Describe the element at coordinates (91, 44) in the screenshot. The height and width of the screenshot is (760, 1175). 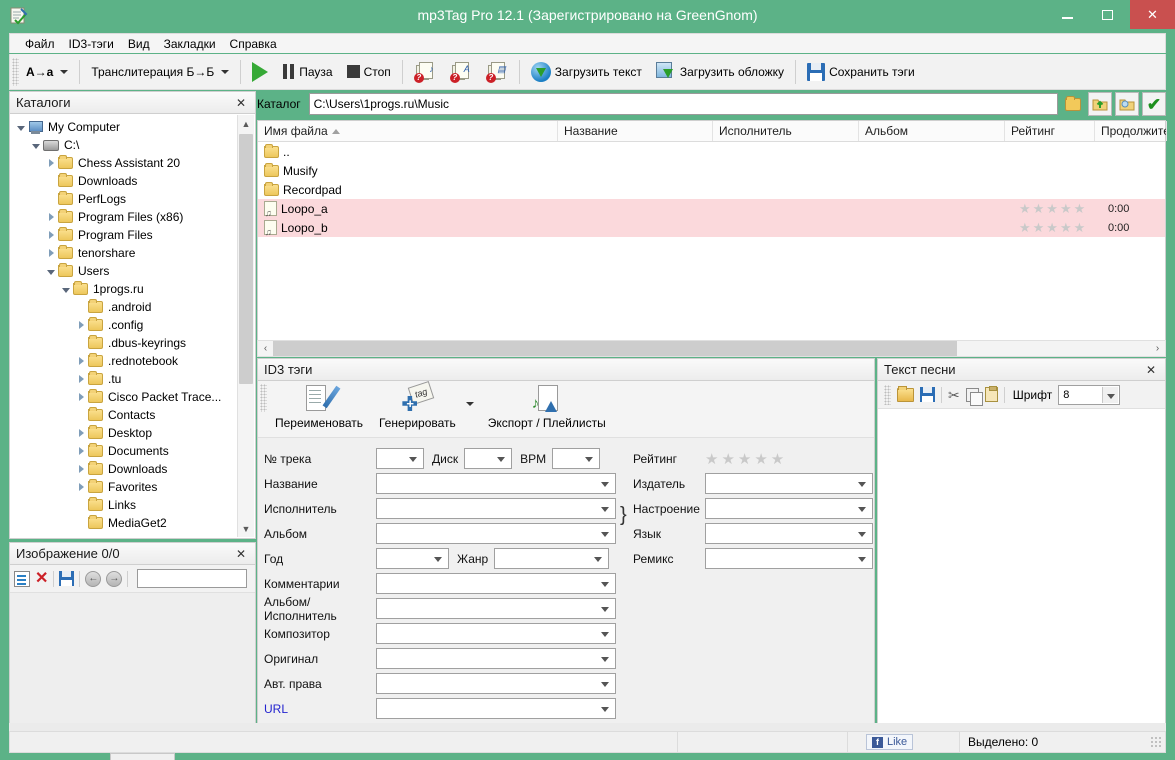
I see `menu-item-id3tags: ID3-тэги` at that location.